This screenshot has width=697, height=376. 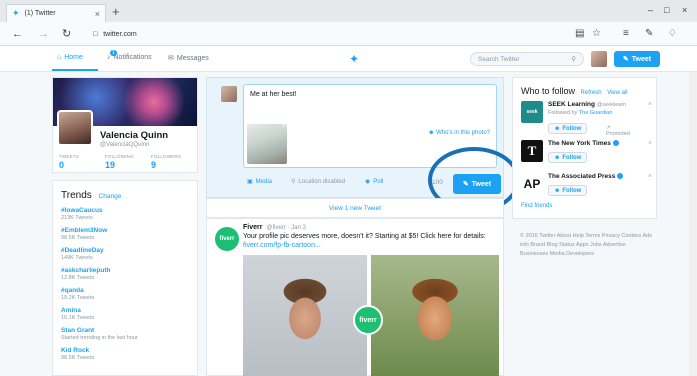 I want to click on trends-change-link: Change, so click(x=110, y=196).